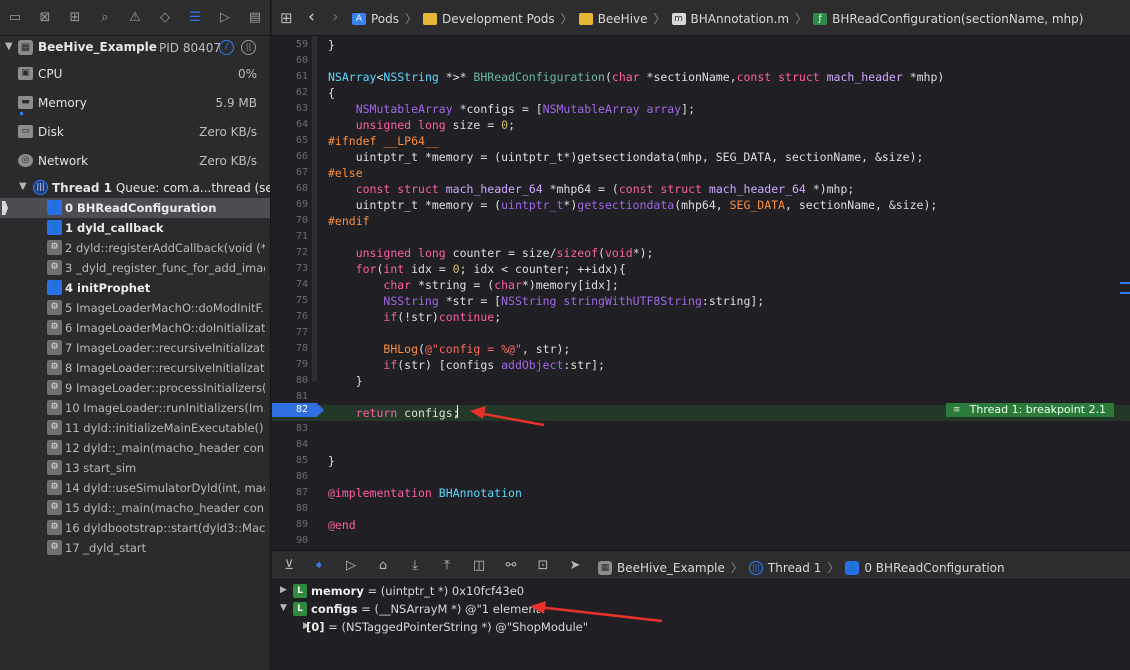 Image resolution: width=1130 pixels, height=670 pixels. I want to click on code-line: 89 @end, so click(701, 525).